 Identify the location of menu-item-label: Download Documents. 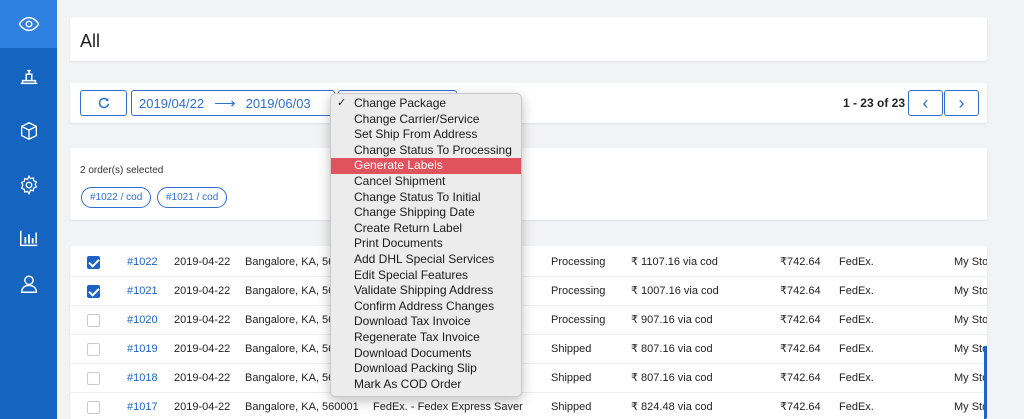
(413, 352).